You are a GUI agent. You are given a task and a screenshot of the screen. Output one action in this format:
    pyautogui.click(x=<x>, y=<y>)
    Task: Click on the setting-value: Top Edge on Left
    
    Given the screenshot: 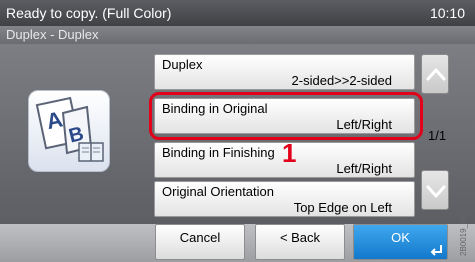 What is the action you would take?
    pyautogui.click(x=342, y=207)
    